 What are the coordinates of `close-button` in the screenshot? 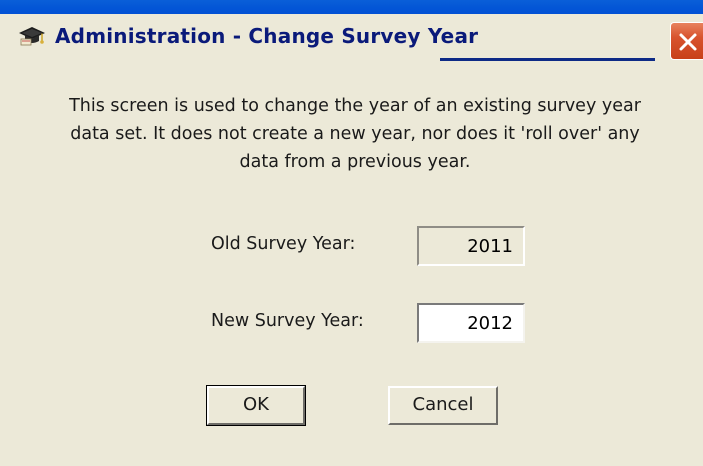 It's located at (686, 41).